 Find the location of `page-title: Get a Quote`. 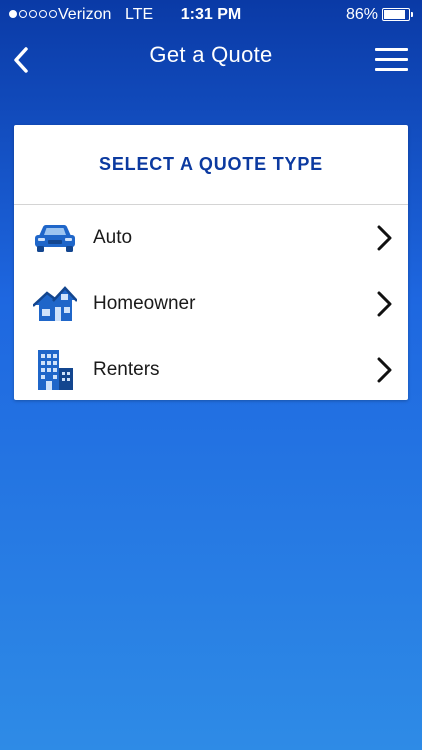

page-title: Get a Quote is located at coordinates (211, 54).